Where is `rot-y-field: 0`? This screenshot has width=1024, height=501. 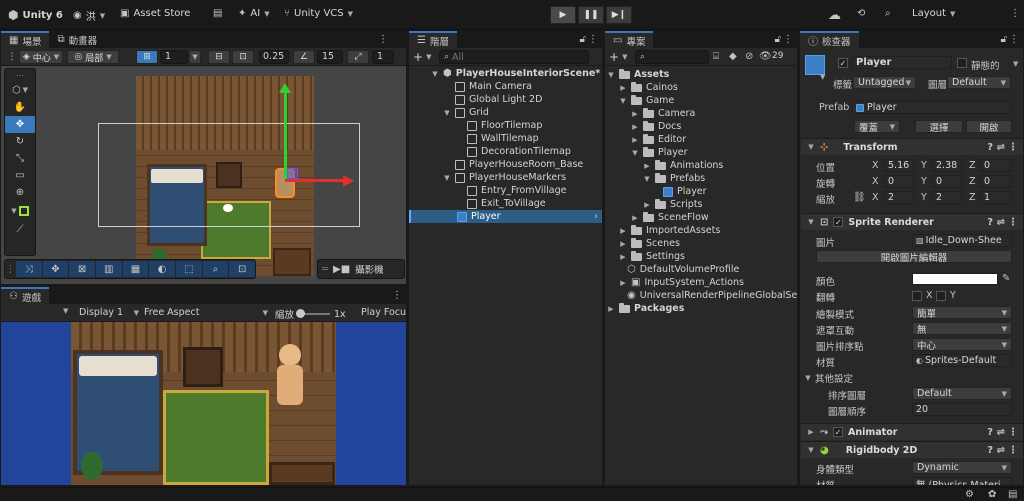 rot-y-field: 0 is located at coordinates (947, 181).